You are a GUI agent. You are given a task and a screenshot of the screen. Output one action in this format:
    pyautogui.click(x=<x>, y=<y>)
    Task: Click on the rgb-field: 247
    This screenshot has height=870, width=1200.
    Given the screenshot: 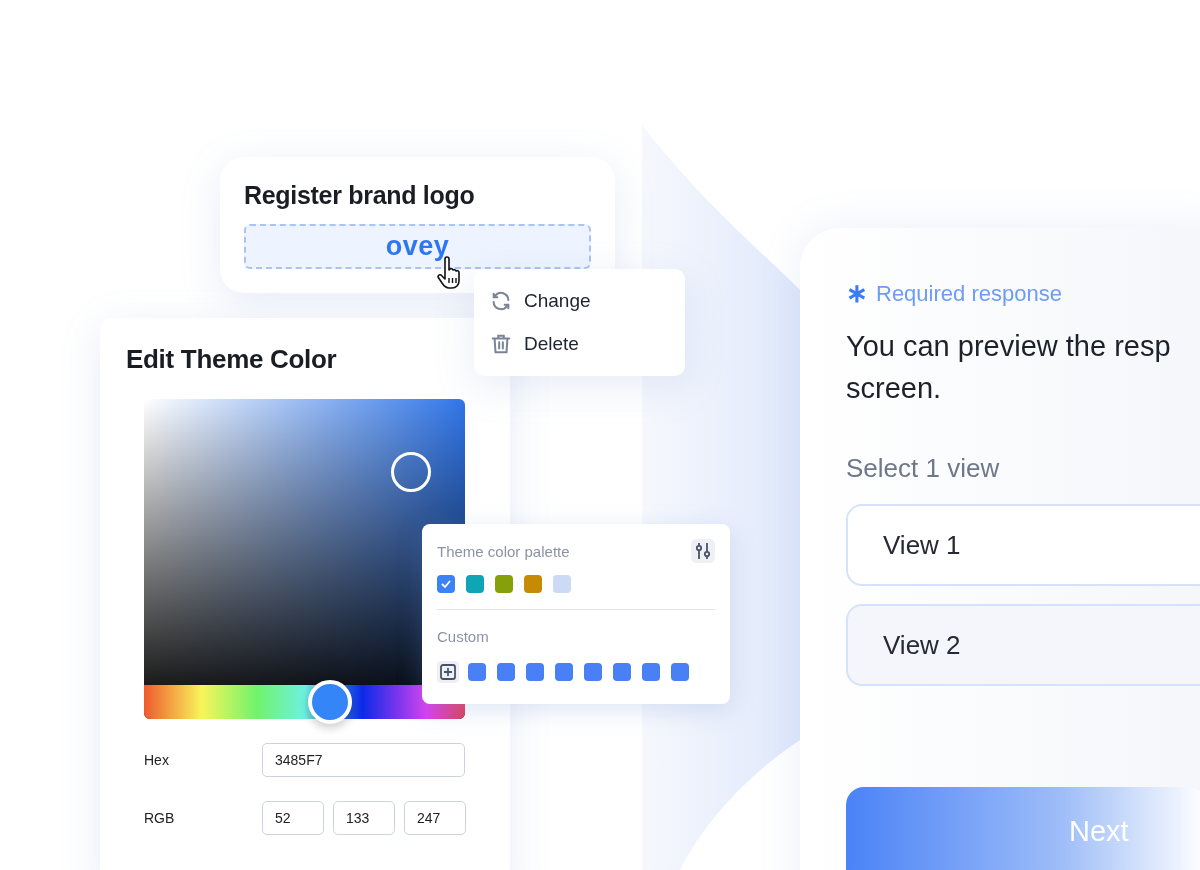 What is the action you would take?
    pyautogui.click(x=435, y=818)
    